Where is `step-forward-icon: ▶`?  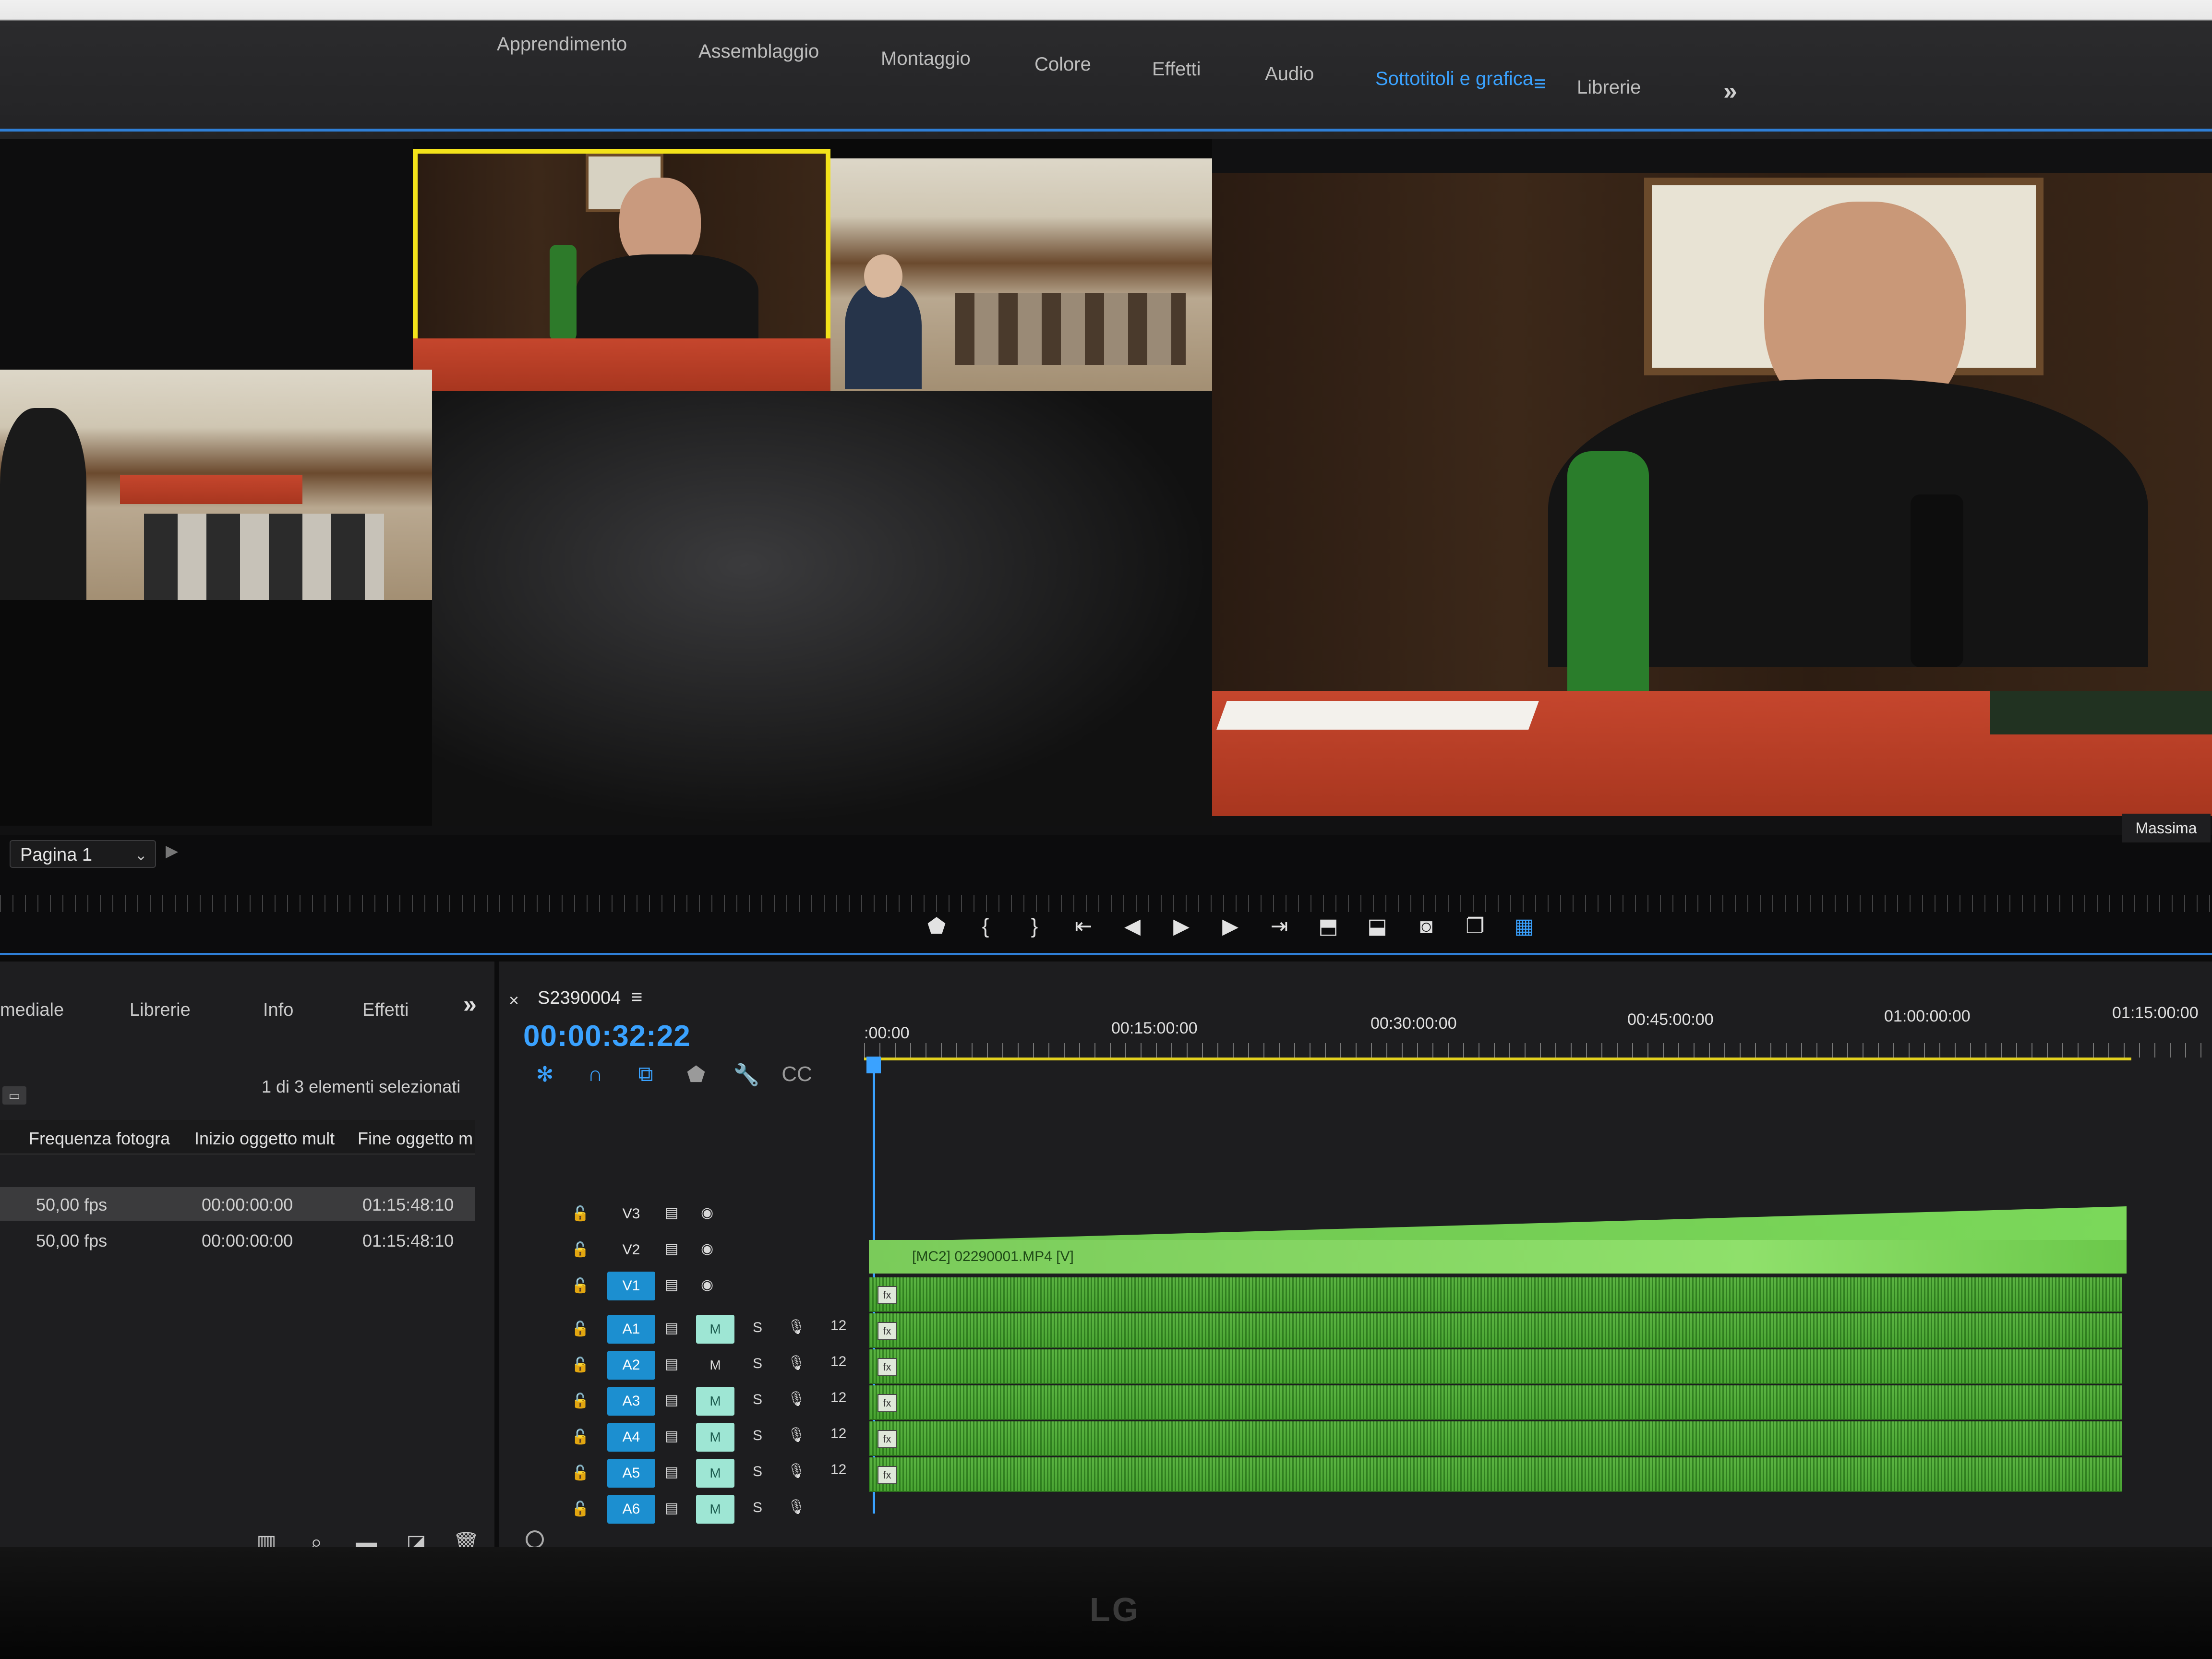
step-forward-icon: ▶ is located at coordinates (1230, 926).